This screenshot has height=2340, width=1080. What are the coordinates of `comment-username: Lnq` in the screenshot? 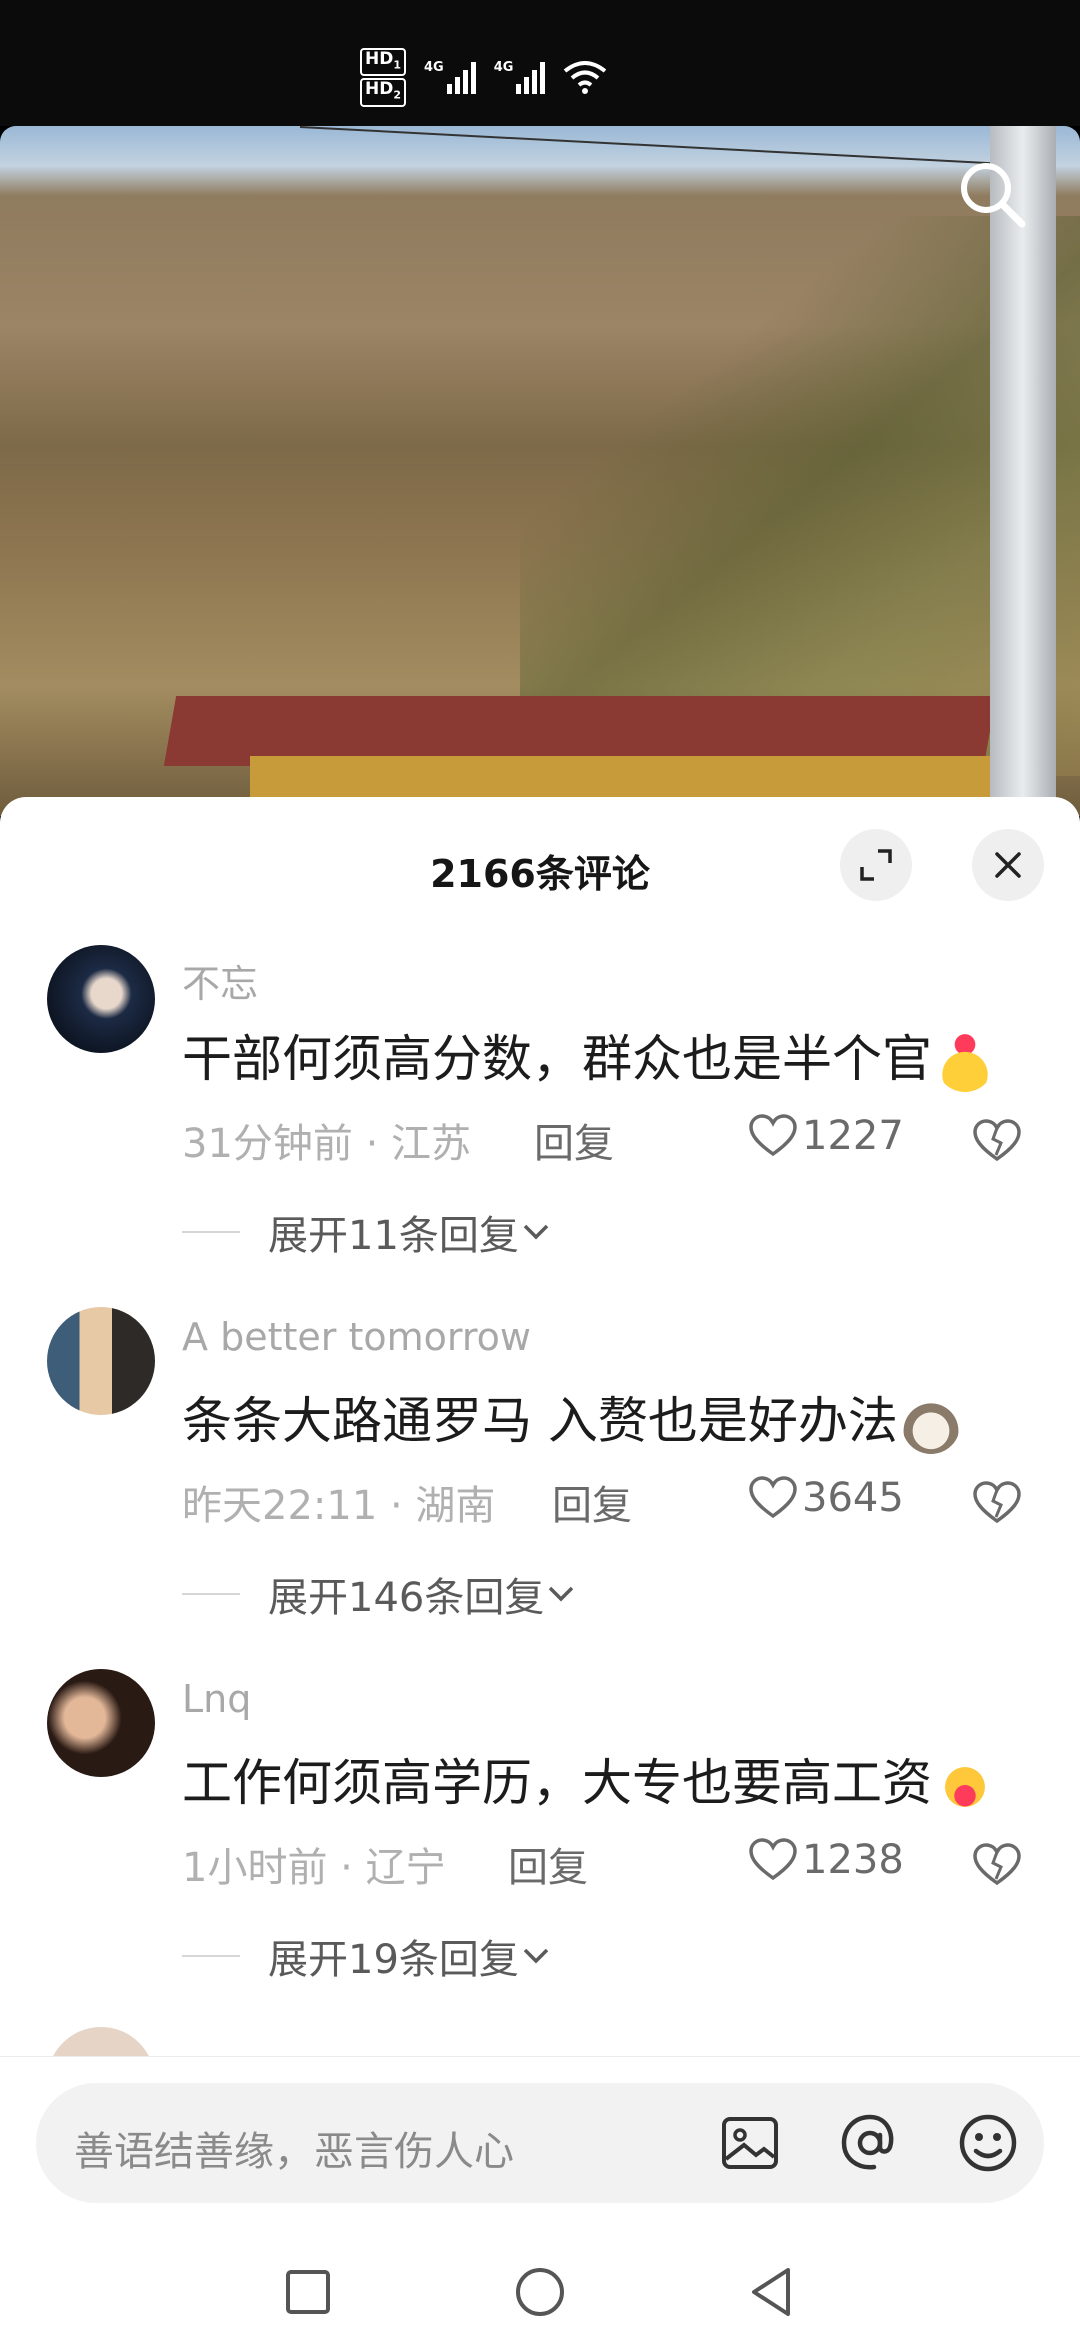 It's located at (216, 1699).